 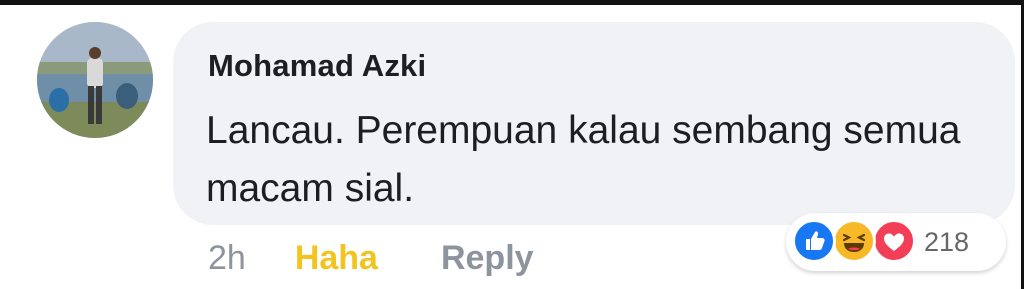 What do you see at coordinates (814, 241) in the screenshot?
I see `like-icon` at bounding box center [814, 241].